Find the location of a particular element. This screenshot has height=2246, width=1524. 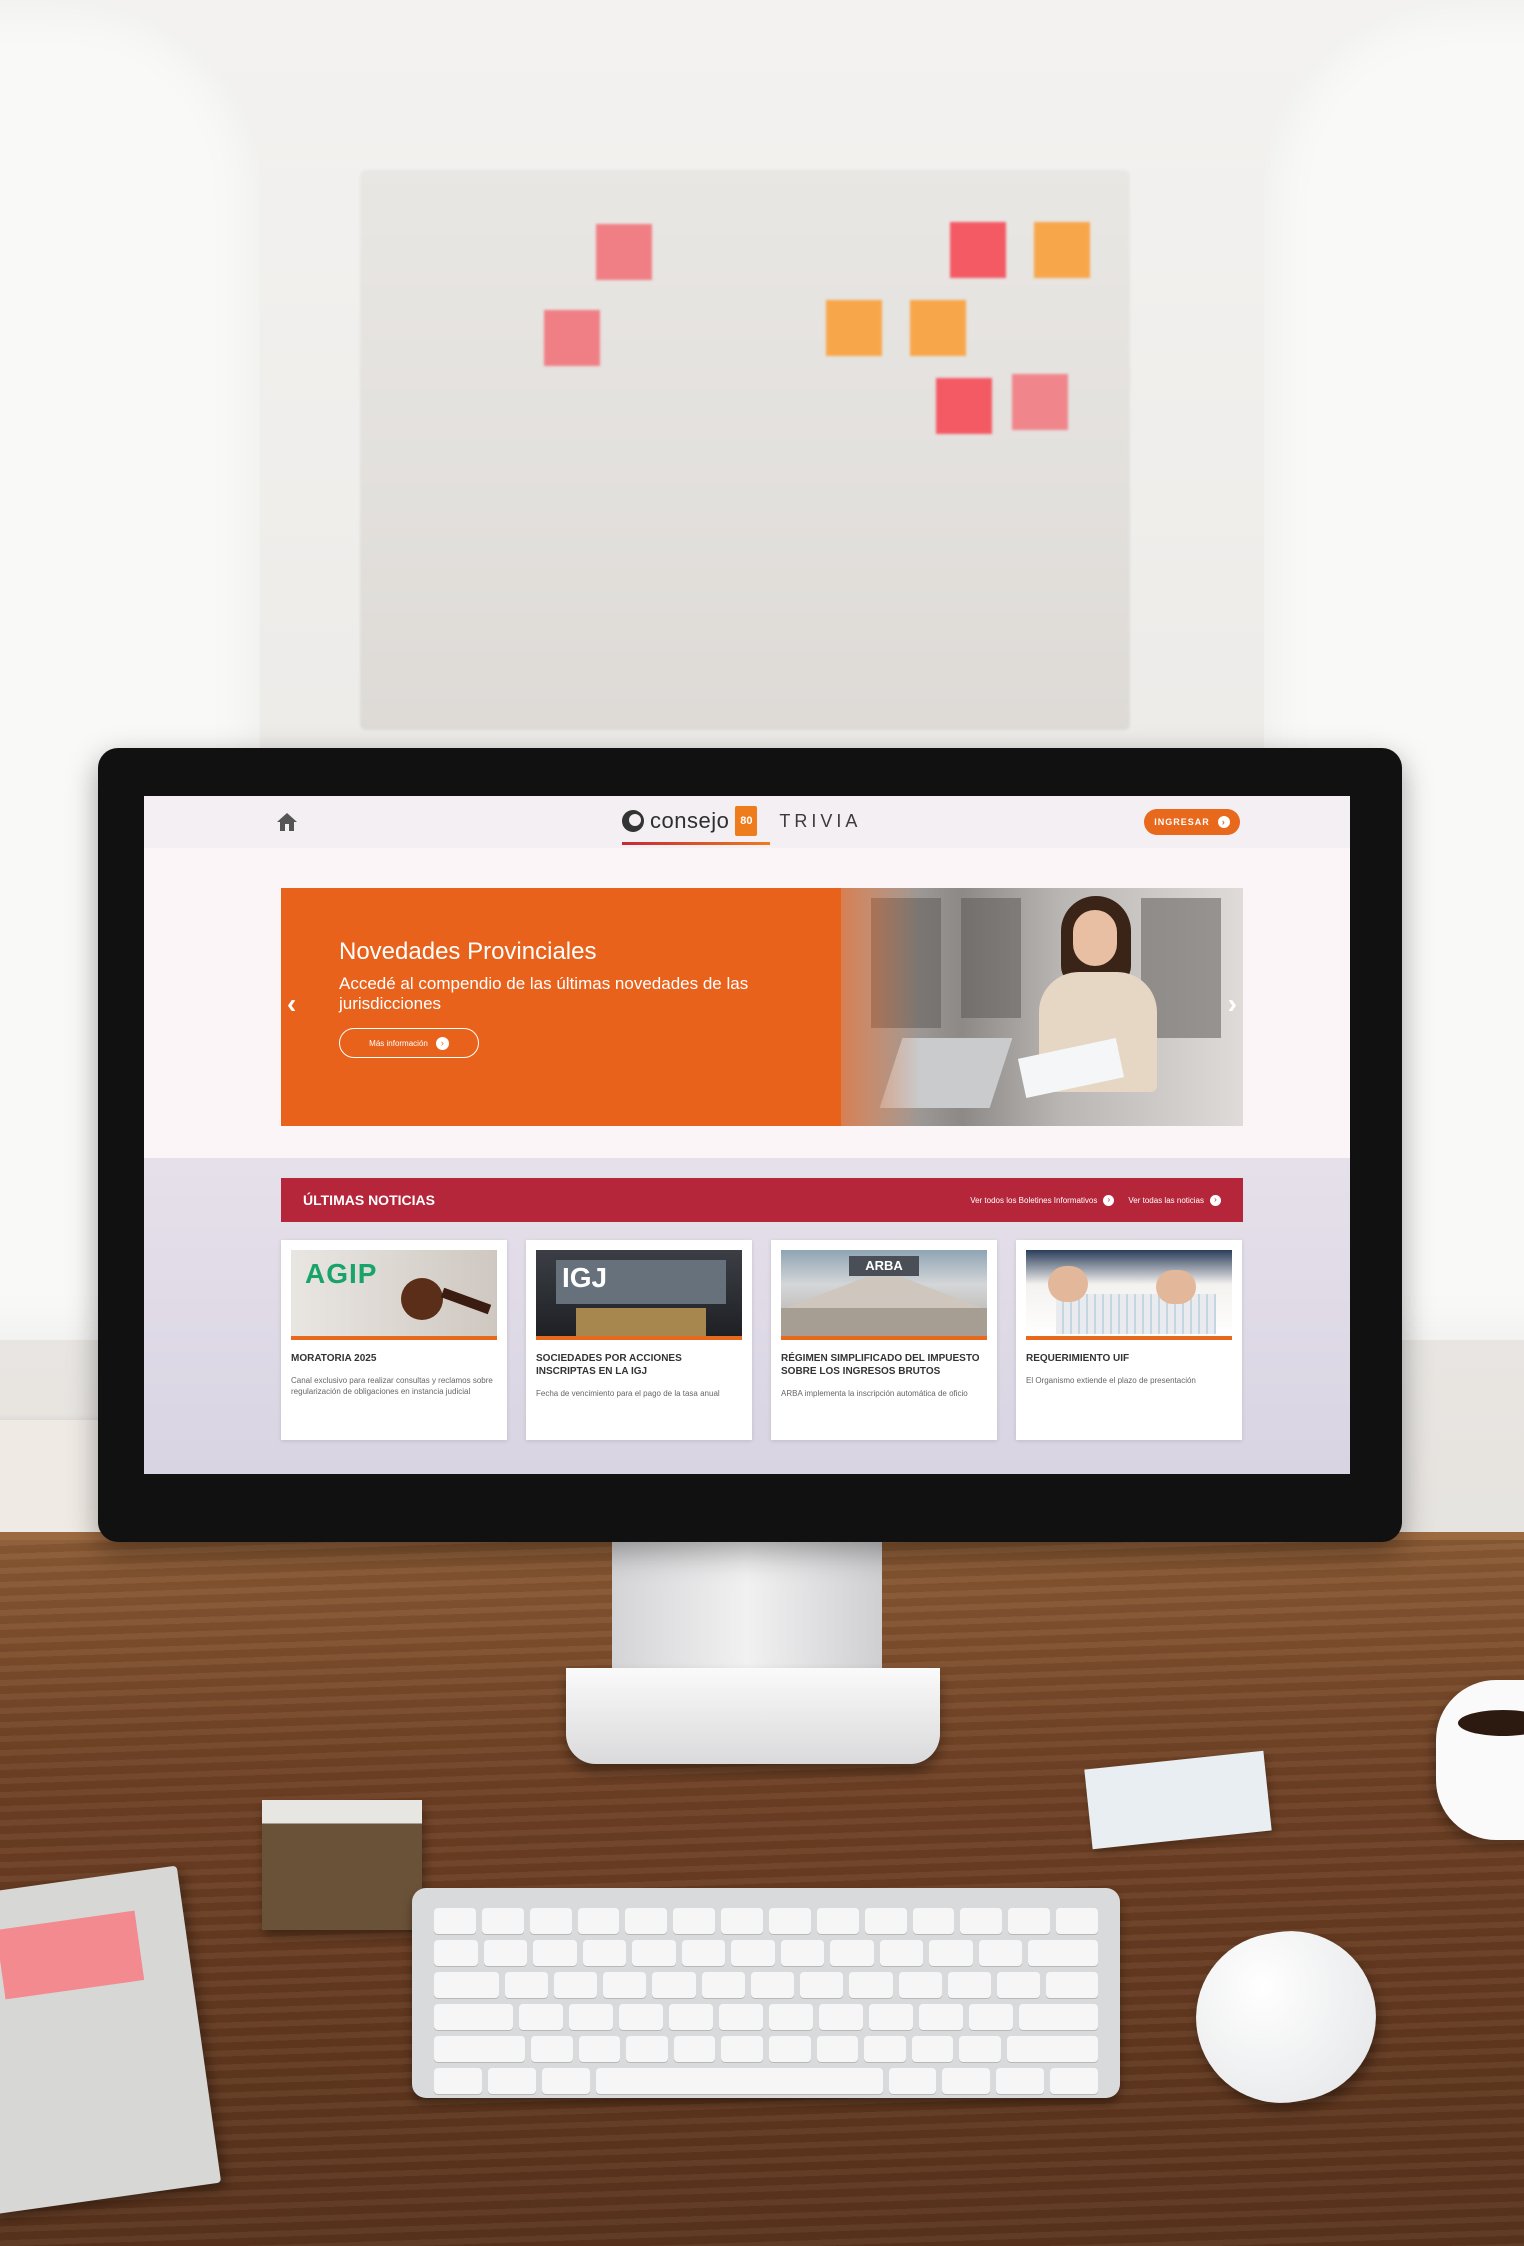

login-button: INGRESAR › is located at coordinates (1192, 822).